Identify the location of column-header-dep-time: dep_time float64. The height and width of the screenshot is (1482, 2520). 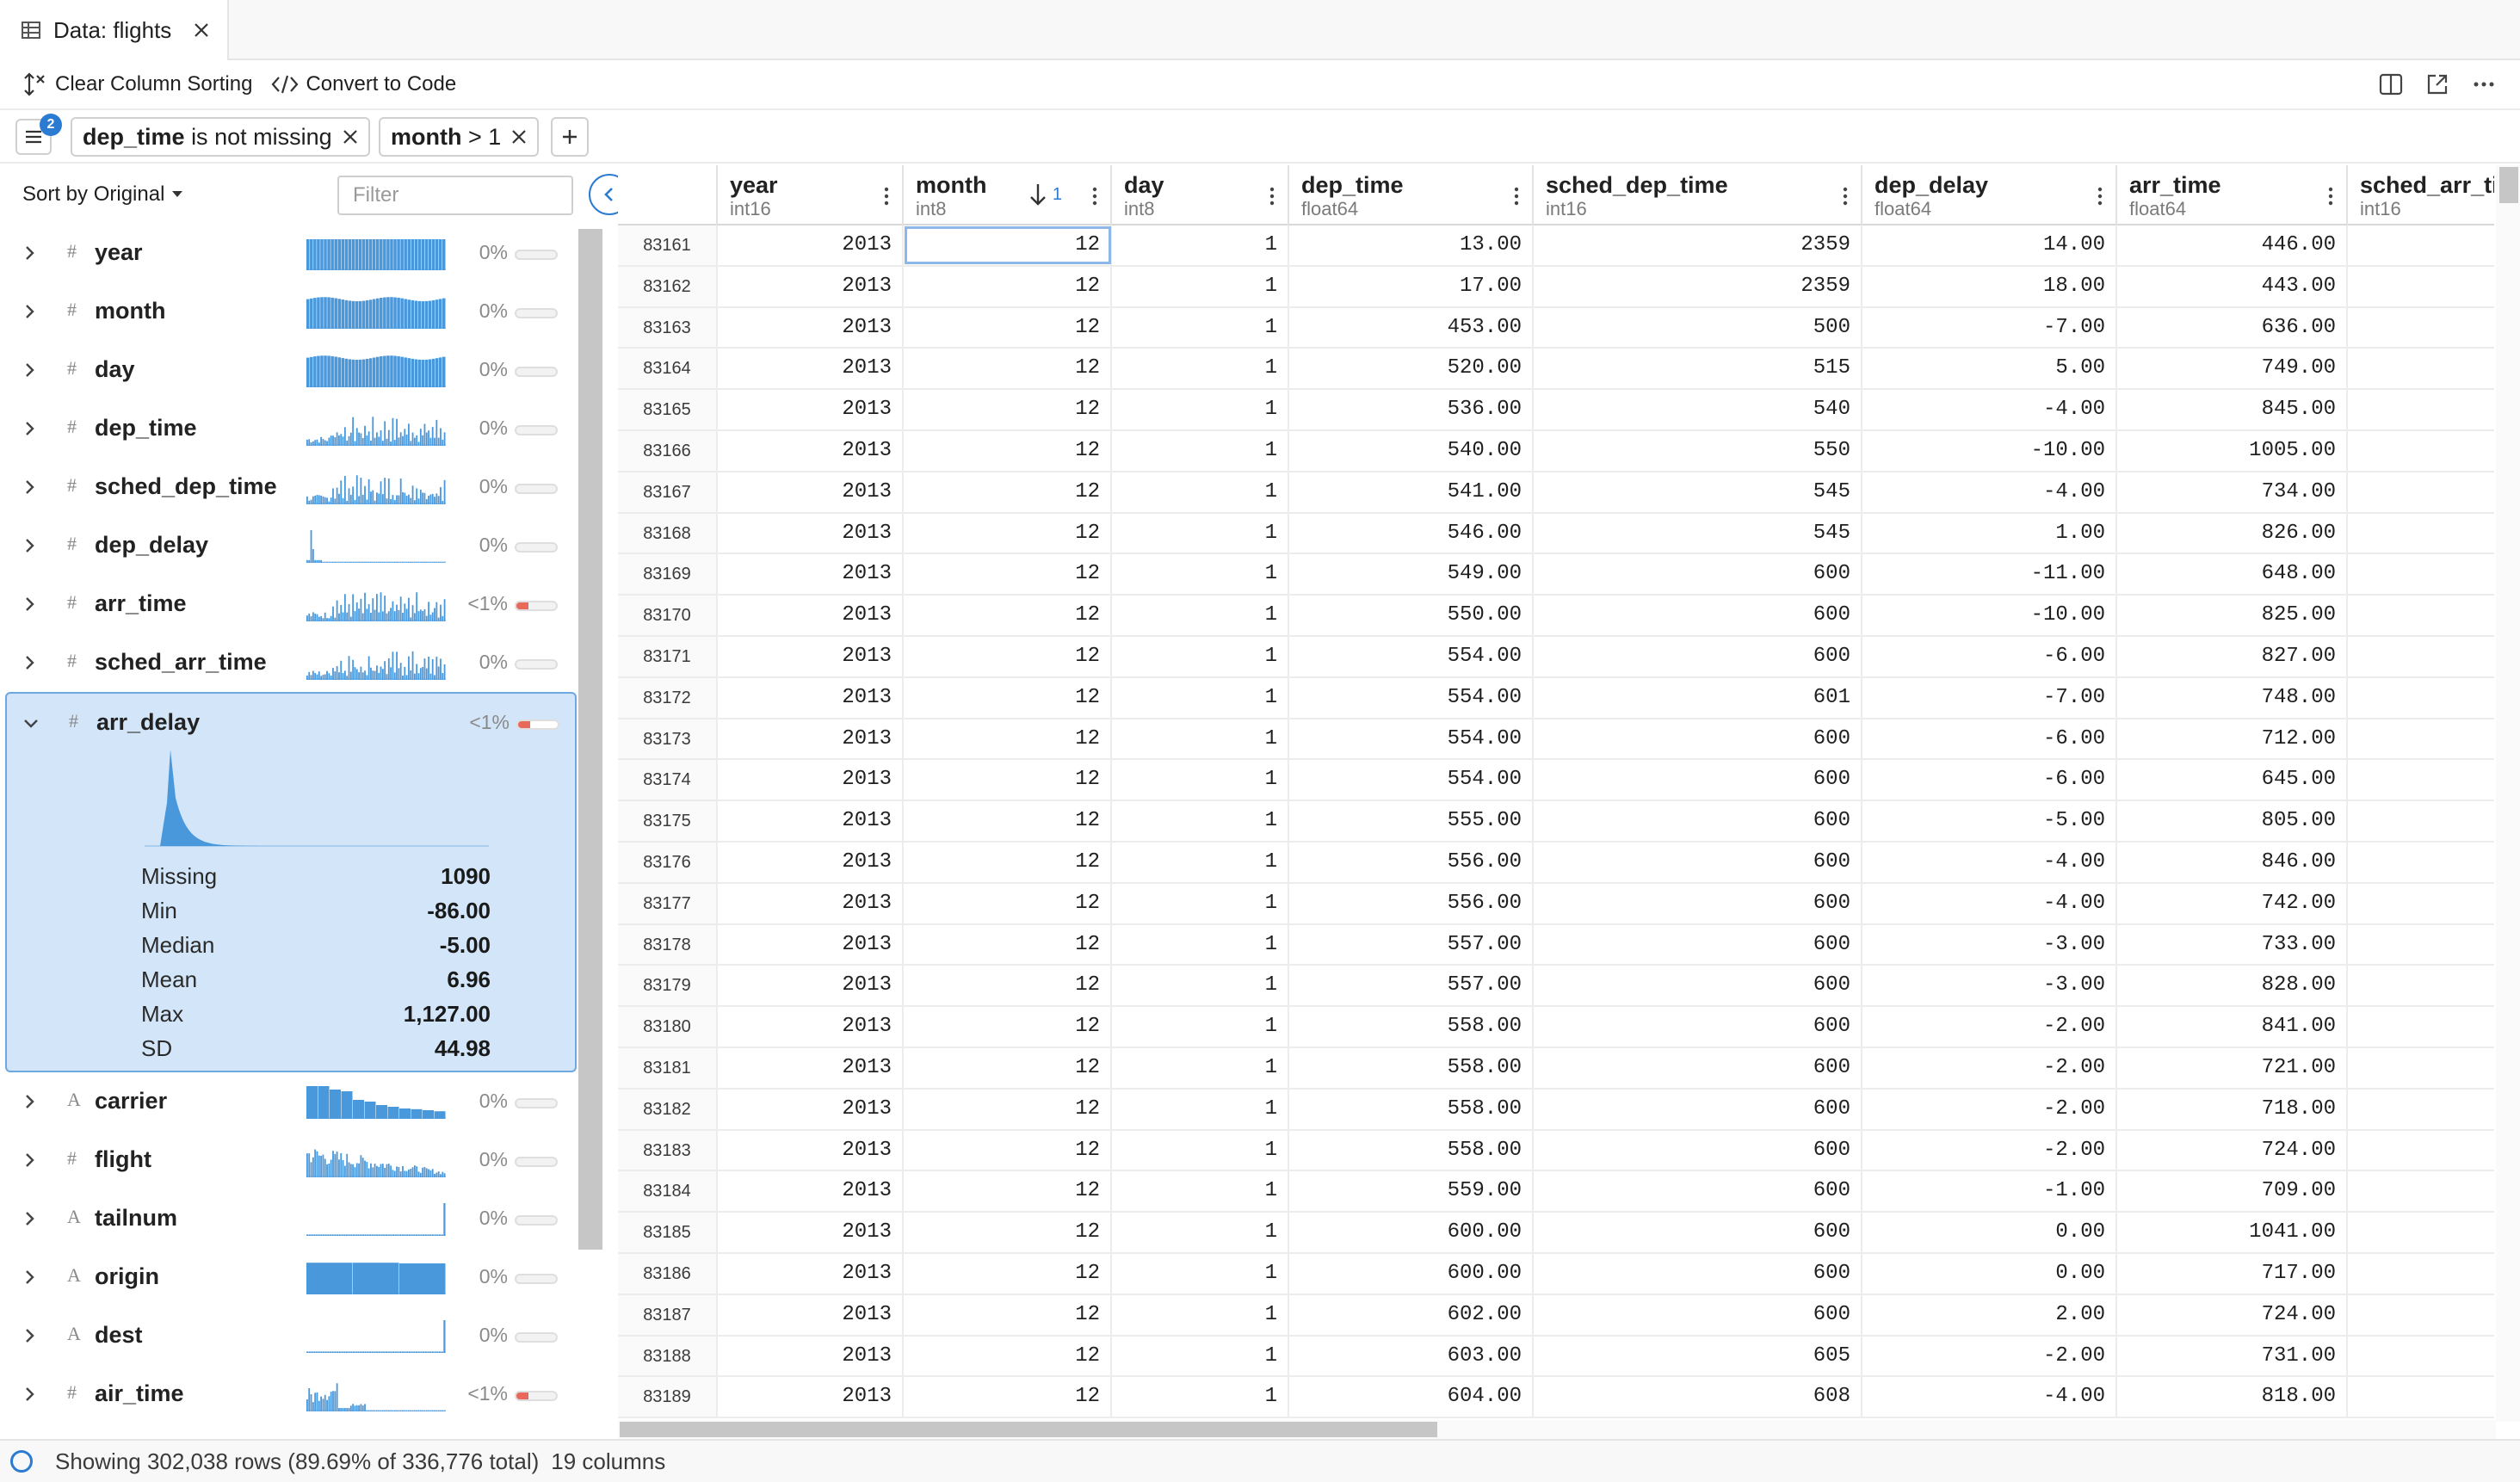
(1411, 195).